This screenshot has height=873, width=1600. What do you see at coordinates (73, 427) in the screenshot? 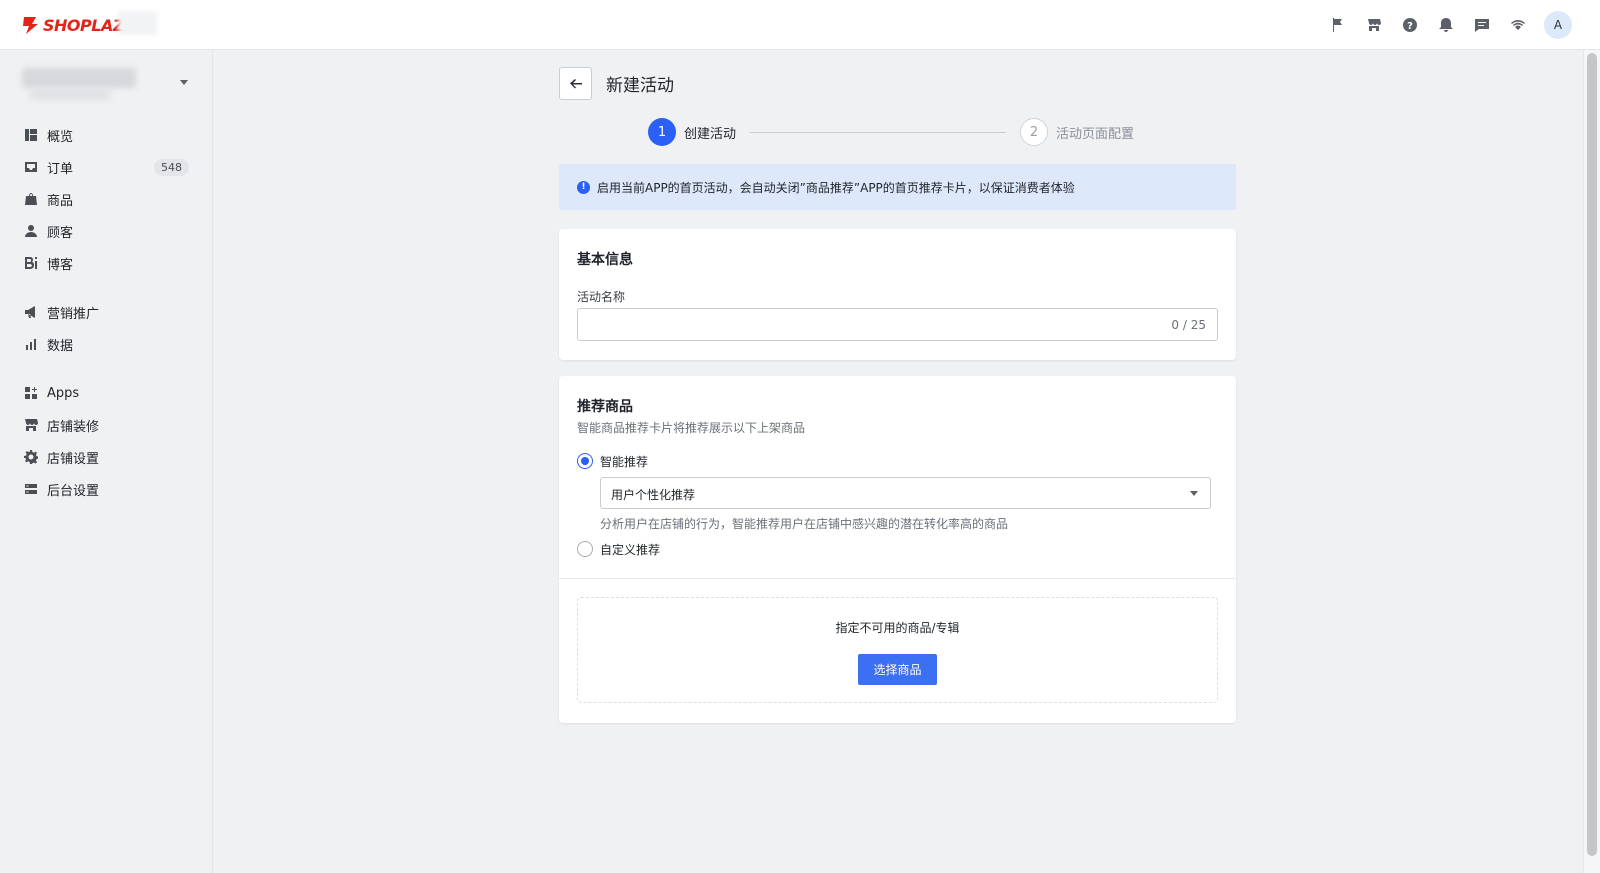
I see `sidebar-item-label: 店铺装修` at bounding box center [73, 427].